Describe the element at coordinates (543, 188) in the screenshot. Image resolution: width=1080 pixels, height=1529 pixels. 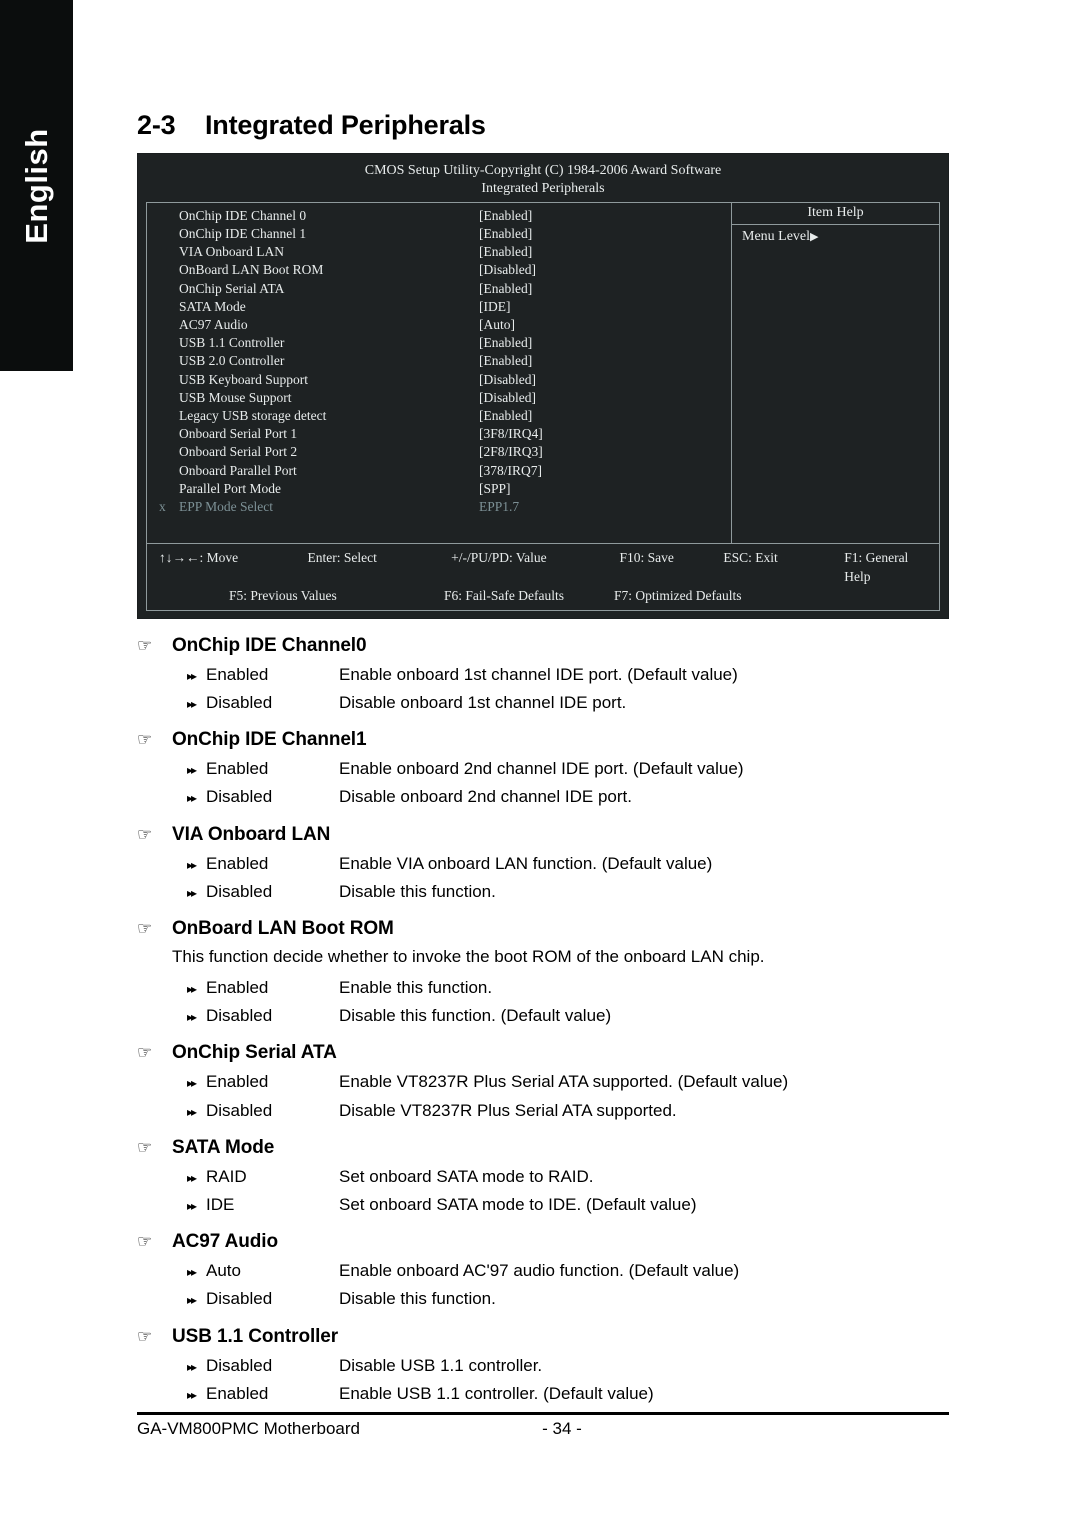
I see `bios-menu-name: Integrated Peripherals` at that location.